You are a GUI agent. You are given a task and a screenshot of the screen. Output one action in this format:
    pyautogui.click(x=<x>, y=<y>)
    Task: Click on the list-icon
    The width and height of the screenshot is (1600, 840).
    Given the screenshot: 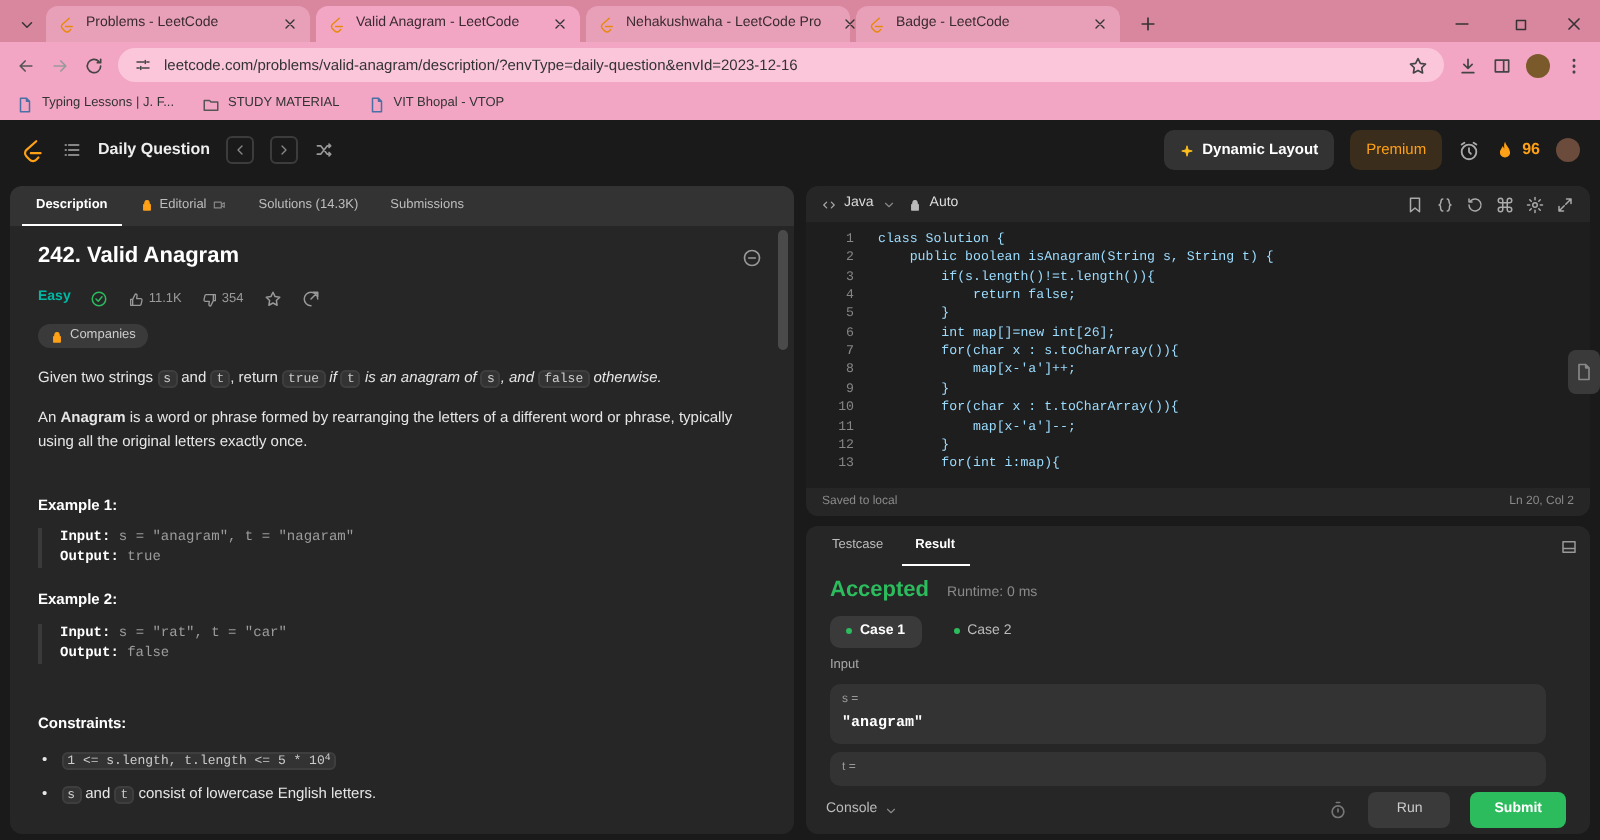 What is the action you would take?
    pyautogui.click(x=72, y=150)
    